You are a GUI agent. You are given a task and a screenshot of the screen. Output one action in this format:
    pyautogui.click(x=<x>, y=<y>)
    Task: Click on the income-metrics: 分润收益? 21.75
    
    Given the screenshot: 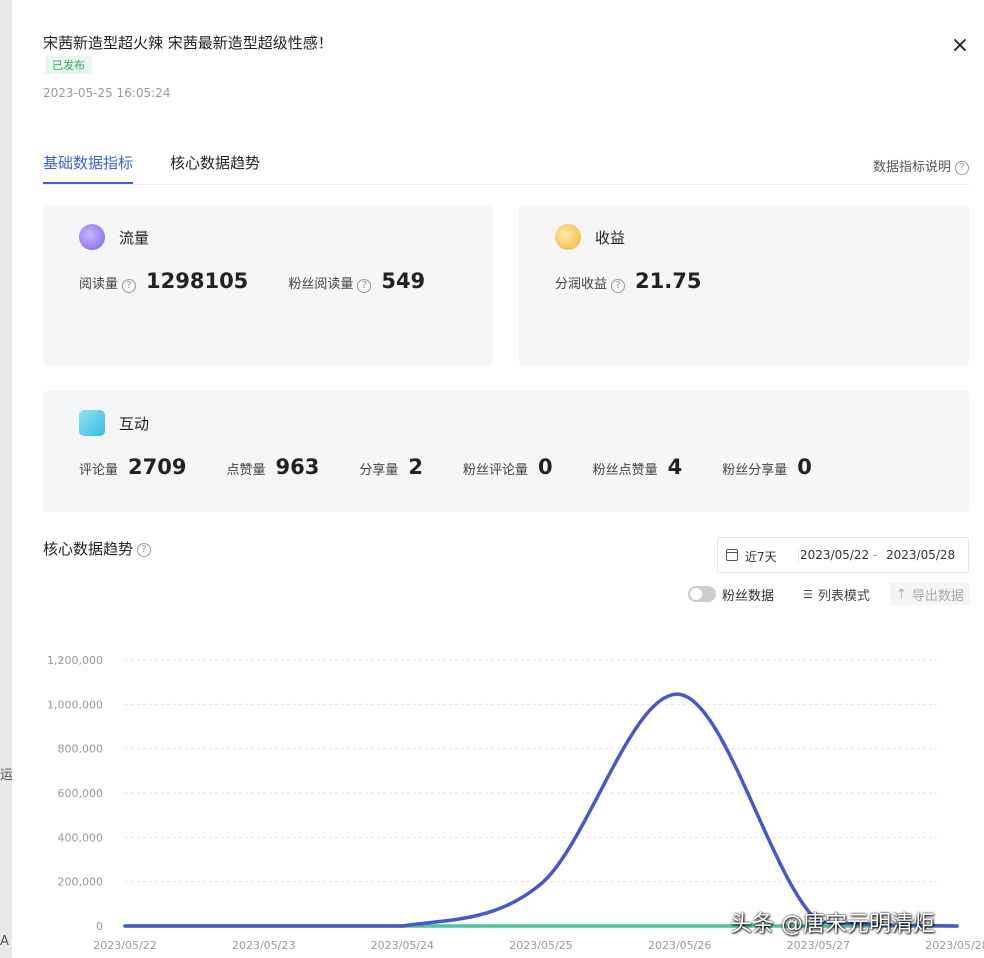 What is the action you would take?
    pyautogui.click(x=648, y=281)
    